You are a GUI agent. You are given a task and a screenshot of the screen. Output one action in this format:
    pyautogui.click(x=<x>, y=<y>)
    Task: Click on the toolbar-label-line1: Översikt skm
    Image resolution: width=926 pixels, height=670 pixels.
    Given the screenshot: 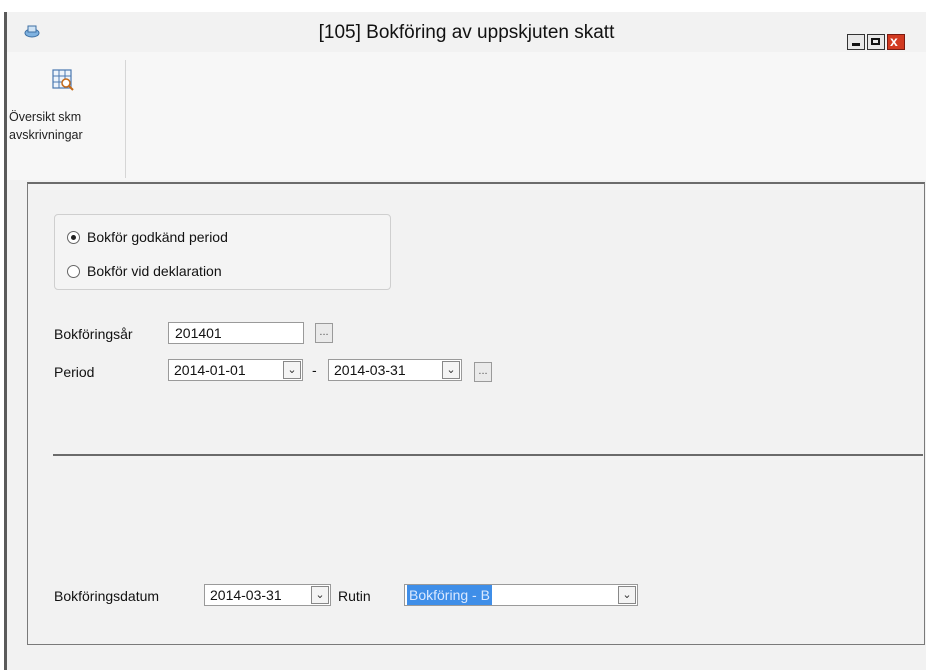 What is the action you would take?
    pyautogui.click(x=45, y=117)
    